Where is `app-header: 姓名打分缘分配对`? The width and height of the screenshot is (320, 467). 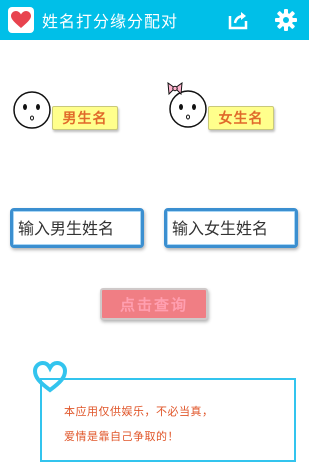
app-header: 姓名打分缘分配对 is located at coordinates (154, 20).